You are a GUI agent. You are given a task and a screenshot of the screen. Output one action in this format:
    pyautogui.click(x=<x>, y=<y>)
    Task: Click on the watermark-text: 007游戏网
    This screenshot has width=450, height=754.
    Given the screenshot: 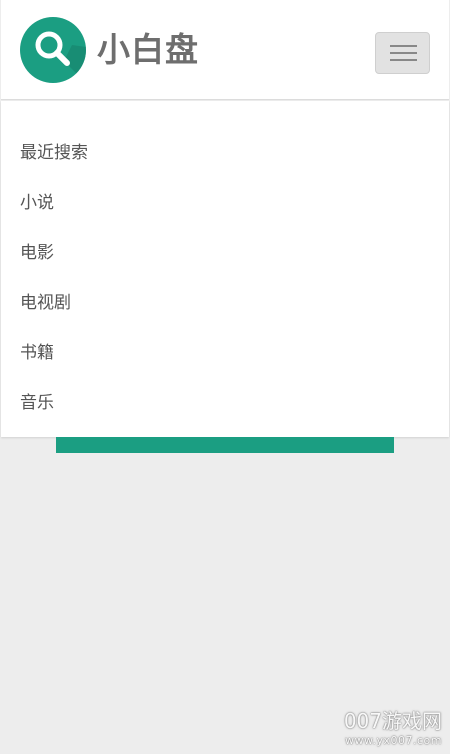 What is the action you would take?
    pyautogui.click(x=392, y=721)
    